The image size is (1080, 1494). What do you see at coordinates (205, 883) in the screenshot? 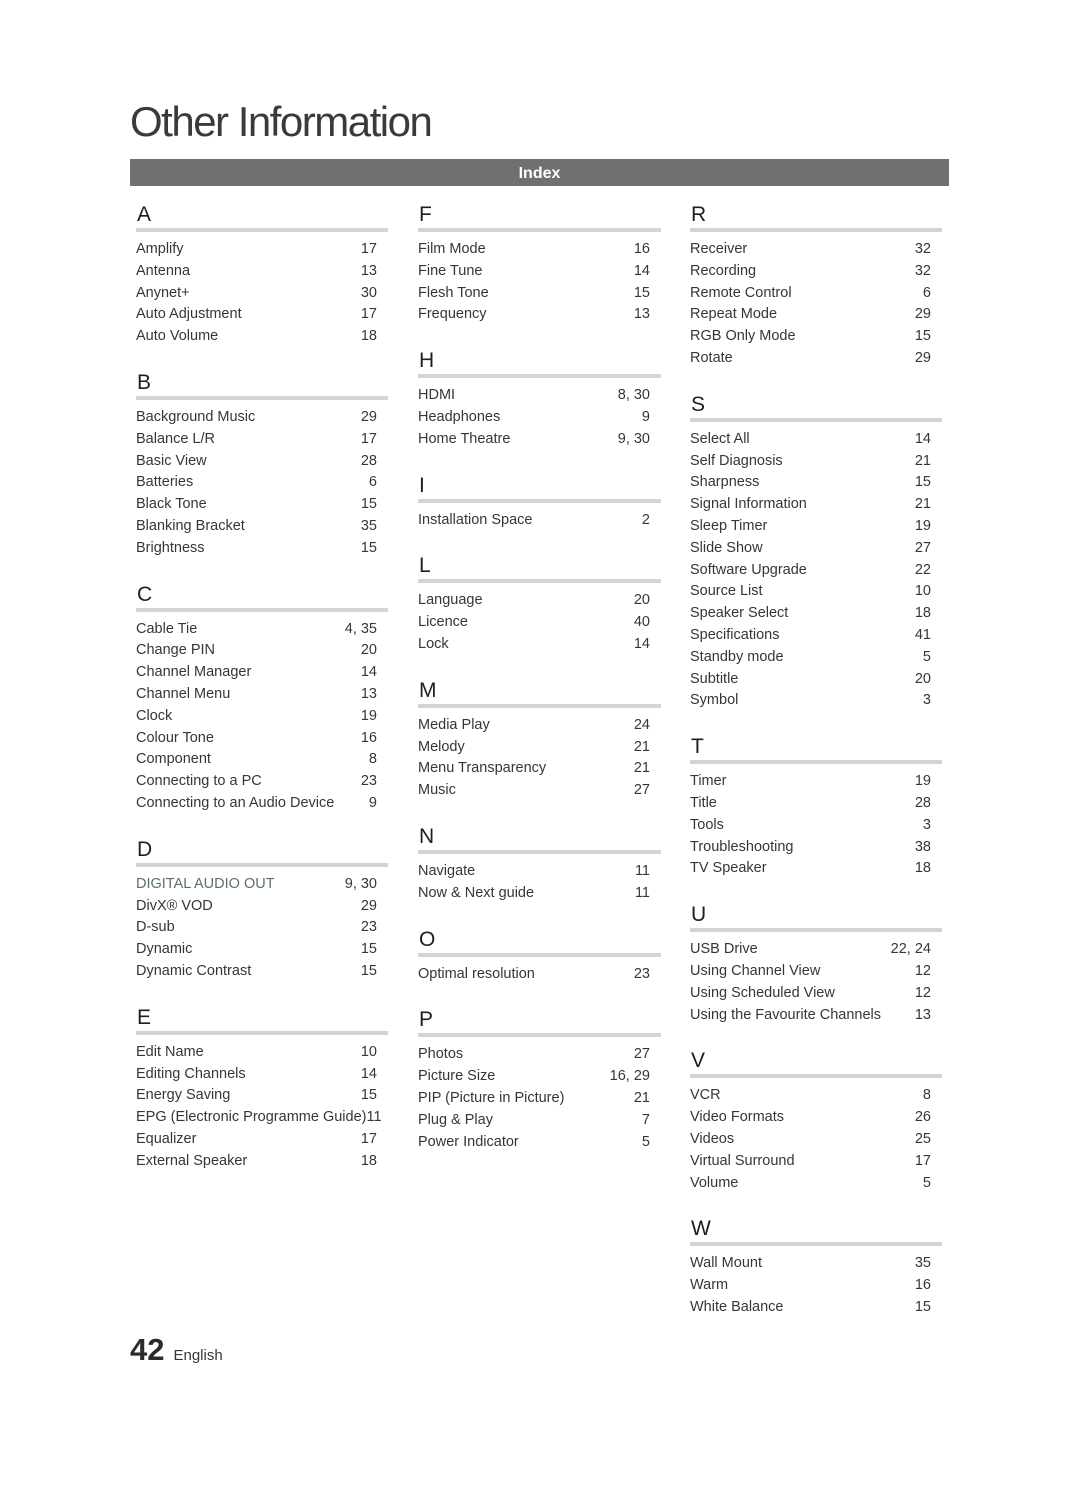
I see `index-term: DIGITAL AUDIO OUT` at bounding box center [205, 883].